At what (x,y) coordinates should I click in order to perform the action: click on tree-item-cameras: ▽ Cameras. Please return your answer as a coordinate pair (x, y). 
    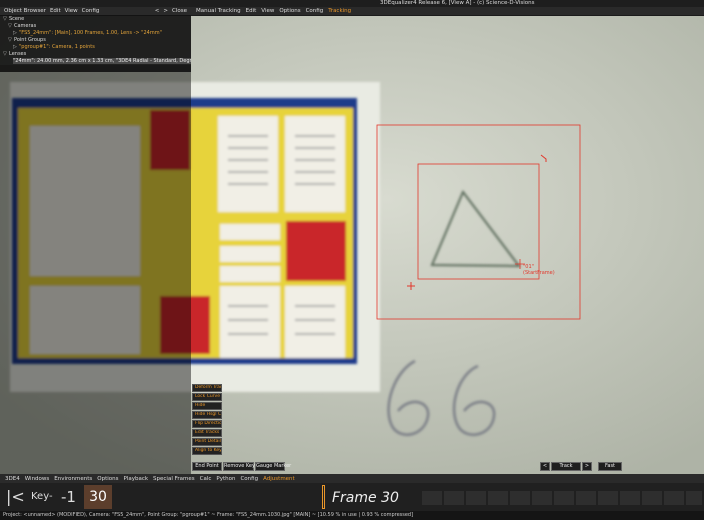
    Looking at the image, I should click on (22, 26).